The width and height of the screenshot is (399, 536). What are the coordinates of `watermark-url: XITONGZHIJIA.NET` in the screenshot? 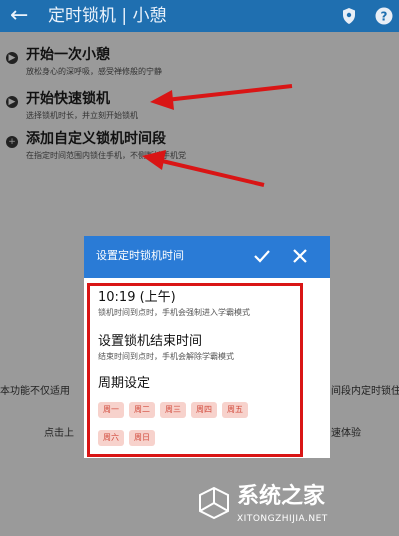 It's located at (282, 519).